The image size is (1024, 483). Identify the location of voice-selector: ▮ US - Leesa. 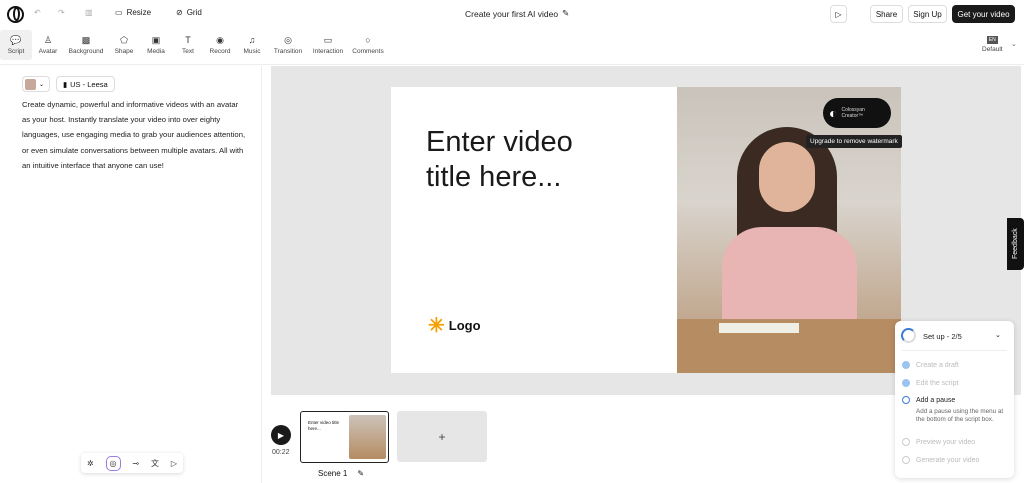
(85, 84).